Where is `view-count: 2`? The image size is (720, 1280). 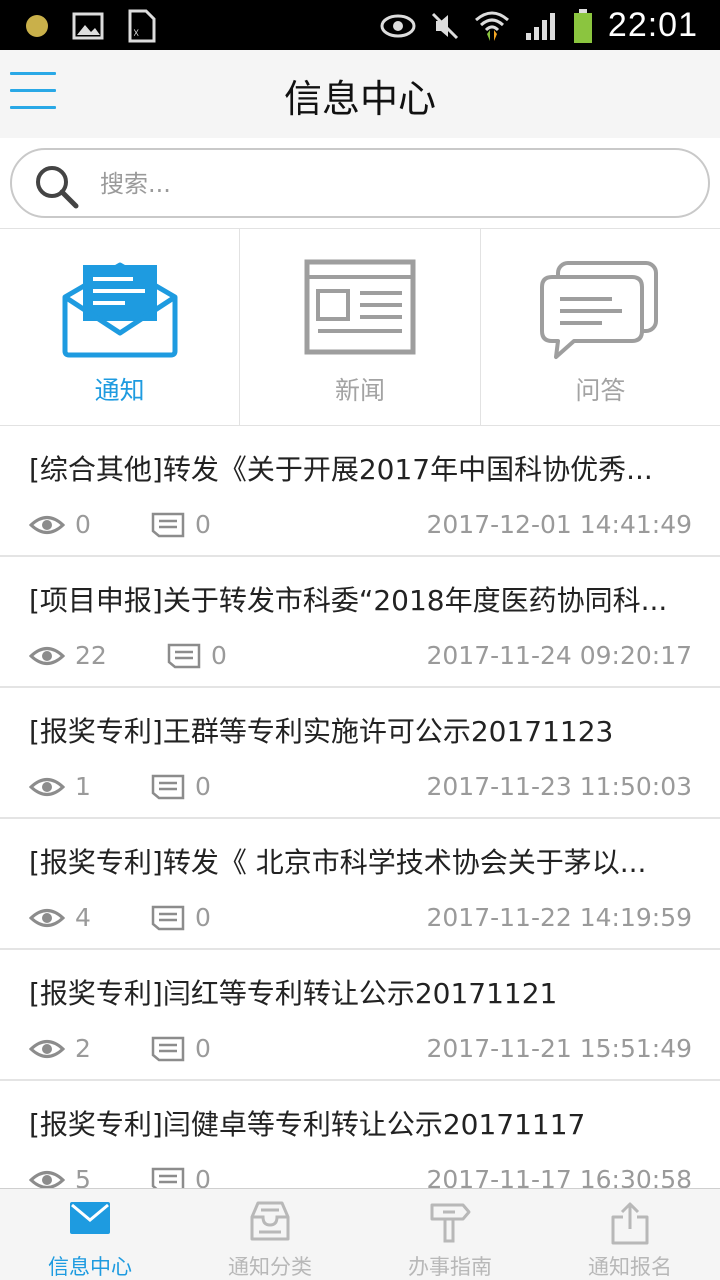
view-count: 2 is located at coordinates (83, 1048).